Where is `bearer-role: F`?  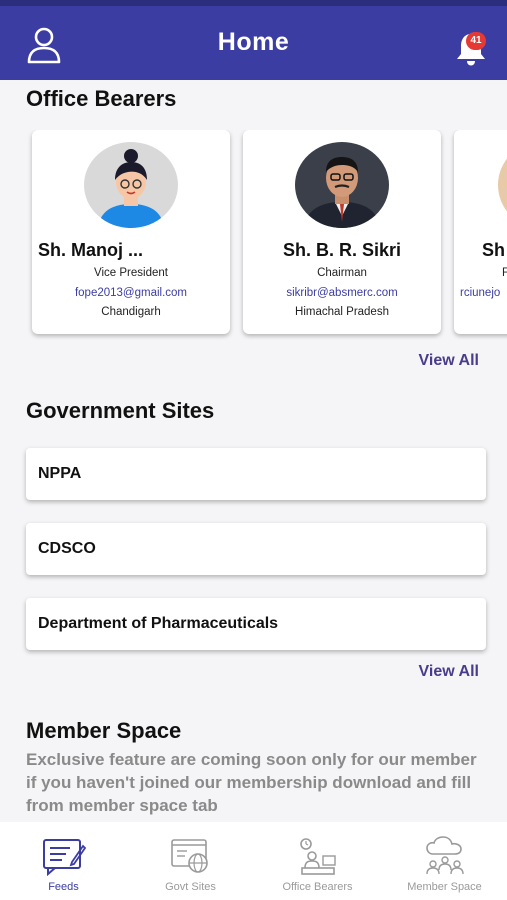
bearer-role: F is located at coordinates (504, 273).